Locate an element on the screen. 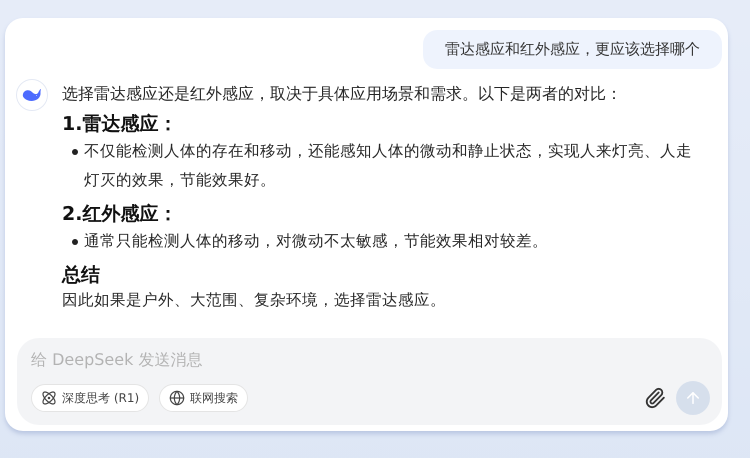  atom-icon is located at coordinates (49, 398).